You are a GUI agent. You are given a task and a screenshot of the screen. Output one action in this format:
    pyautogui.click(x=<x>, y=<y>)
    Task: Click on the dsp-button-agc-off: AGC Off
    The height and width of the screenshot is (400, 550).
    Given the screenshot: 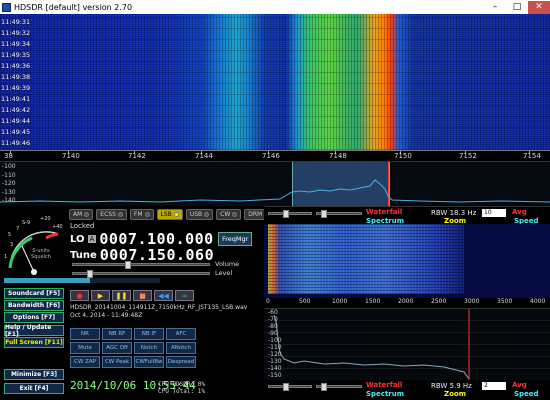 What is the action you would take?
    pyautogui.click(x=117, y=348)
    